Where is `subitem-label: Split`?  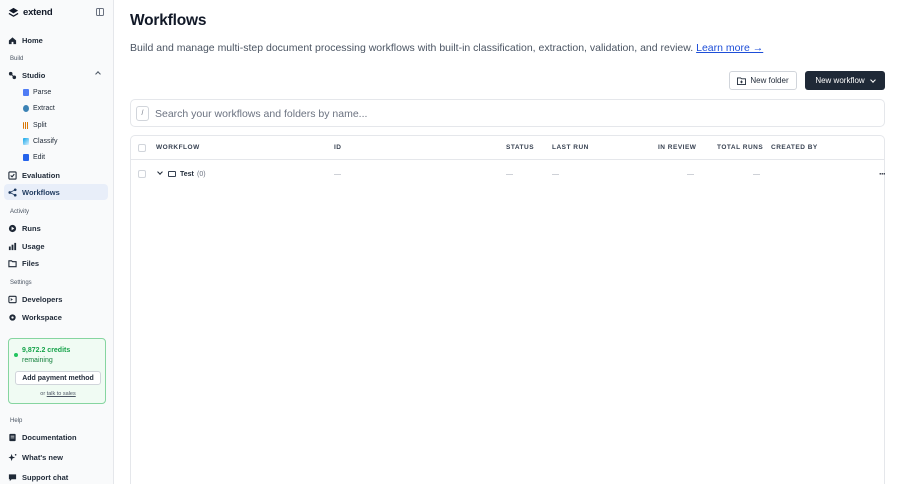 subitem-label: Split is located at coordinates (40, 125).